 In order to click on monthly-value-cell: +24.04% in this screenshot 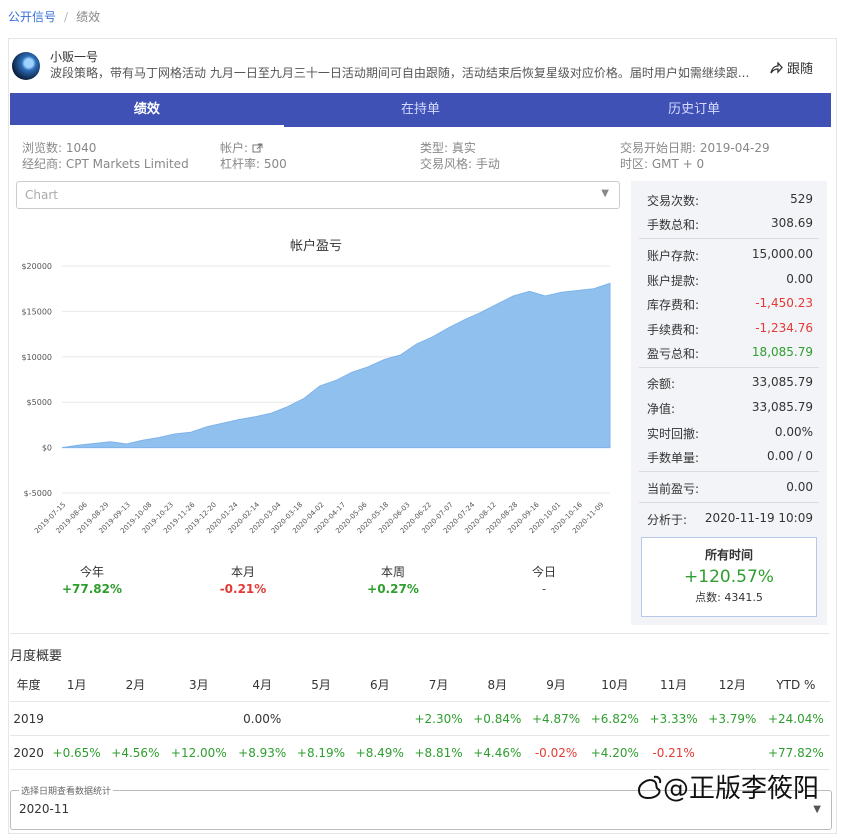, I will do `click(795, 718)`.